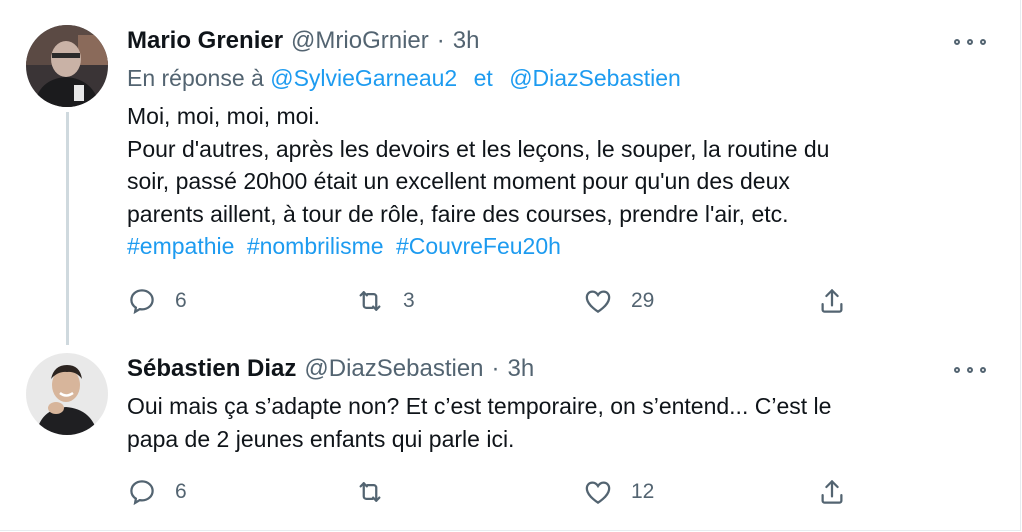 This screenshot has width=1022, height=532. I want to click on timestamp: 3h, so click(466, 41).